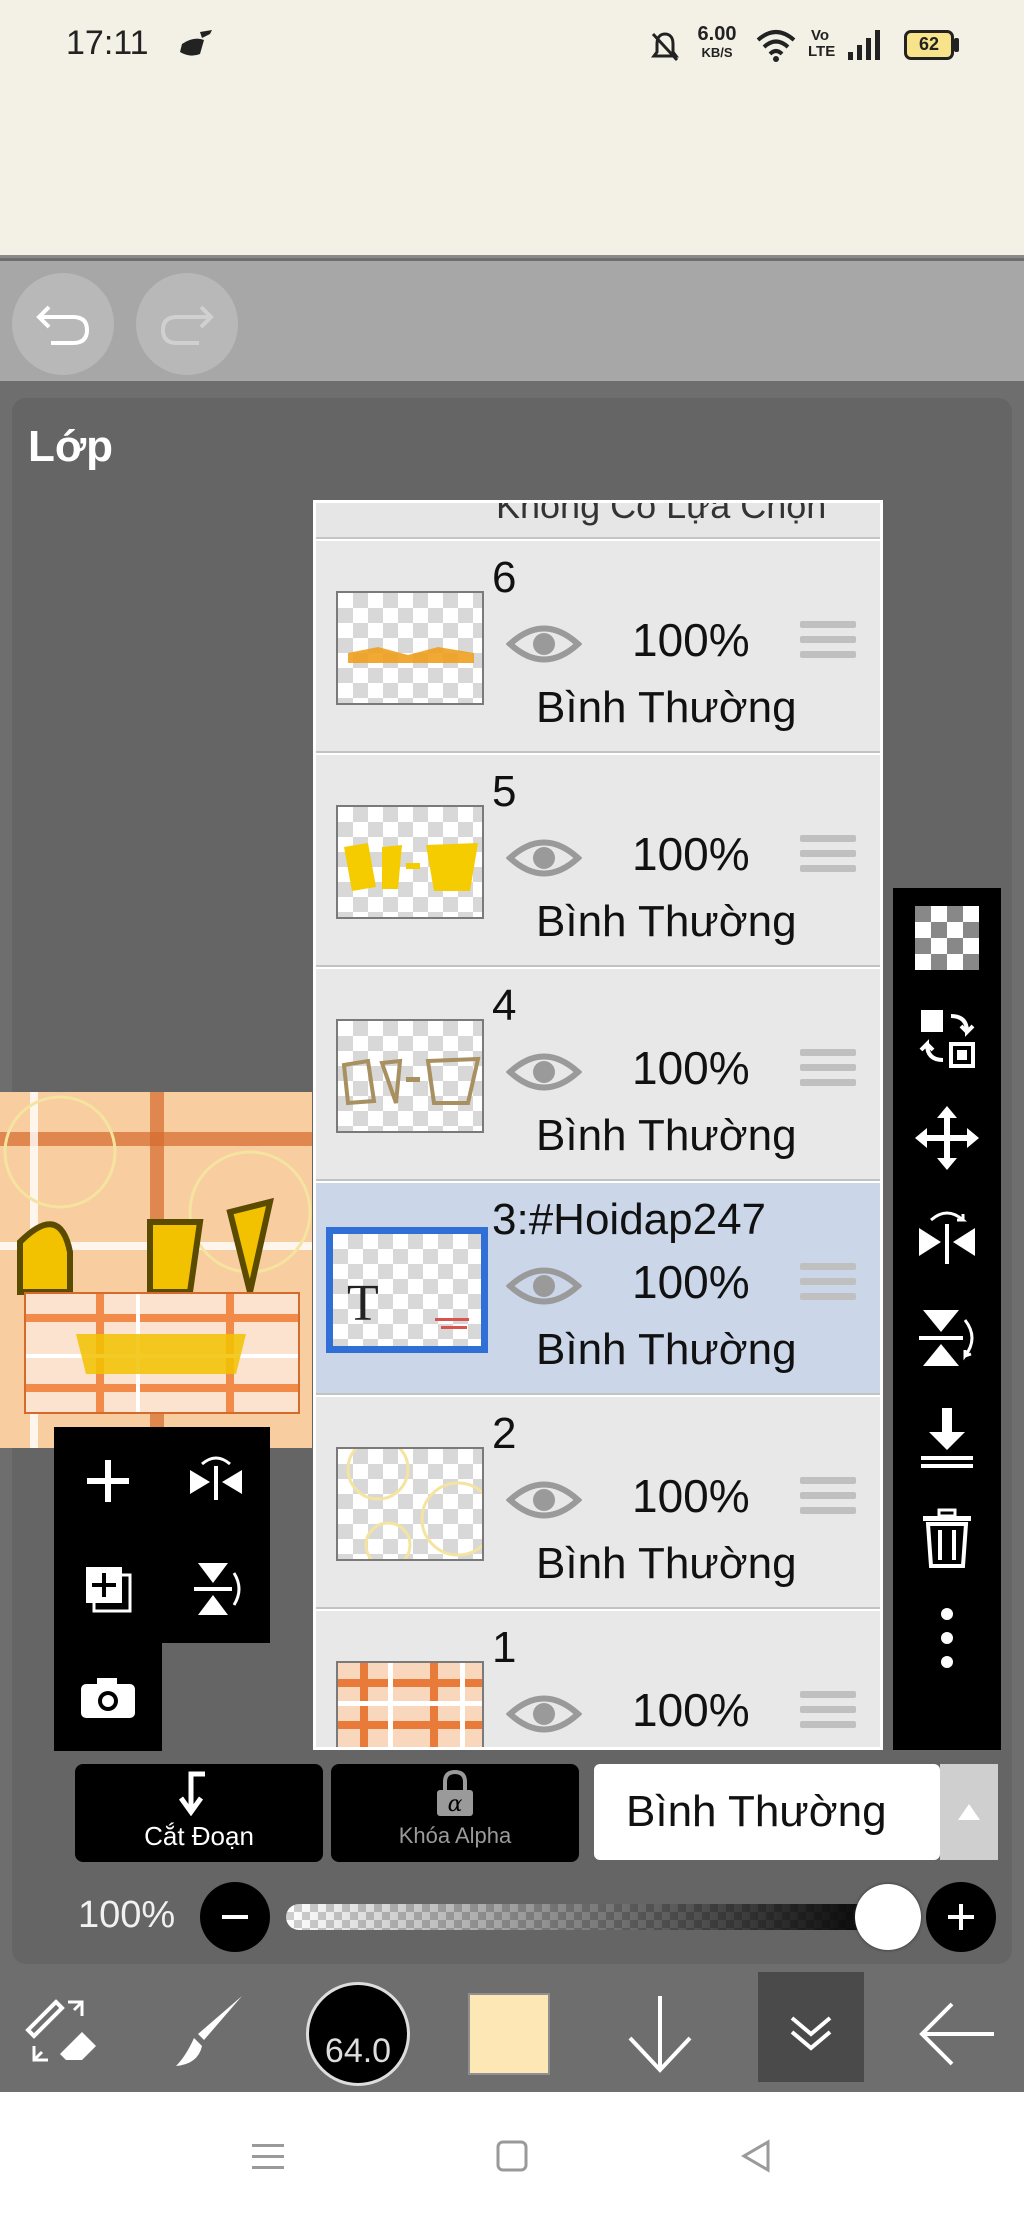  Describe the element at coordinates (512, 2156) in the screenshot. I see `home-button` at that location.